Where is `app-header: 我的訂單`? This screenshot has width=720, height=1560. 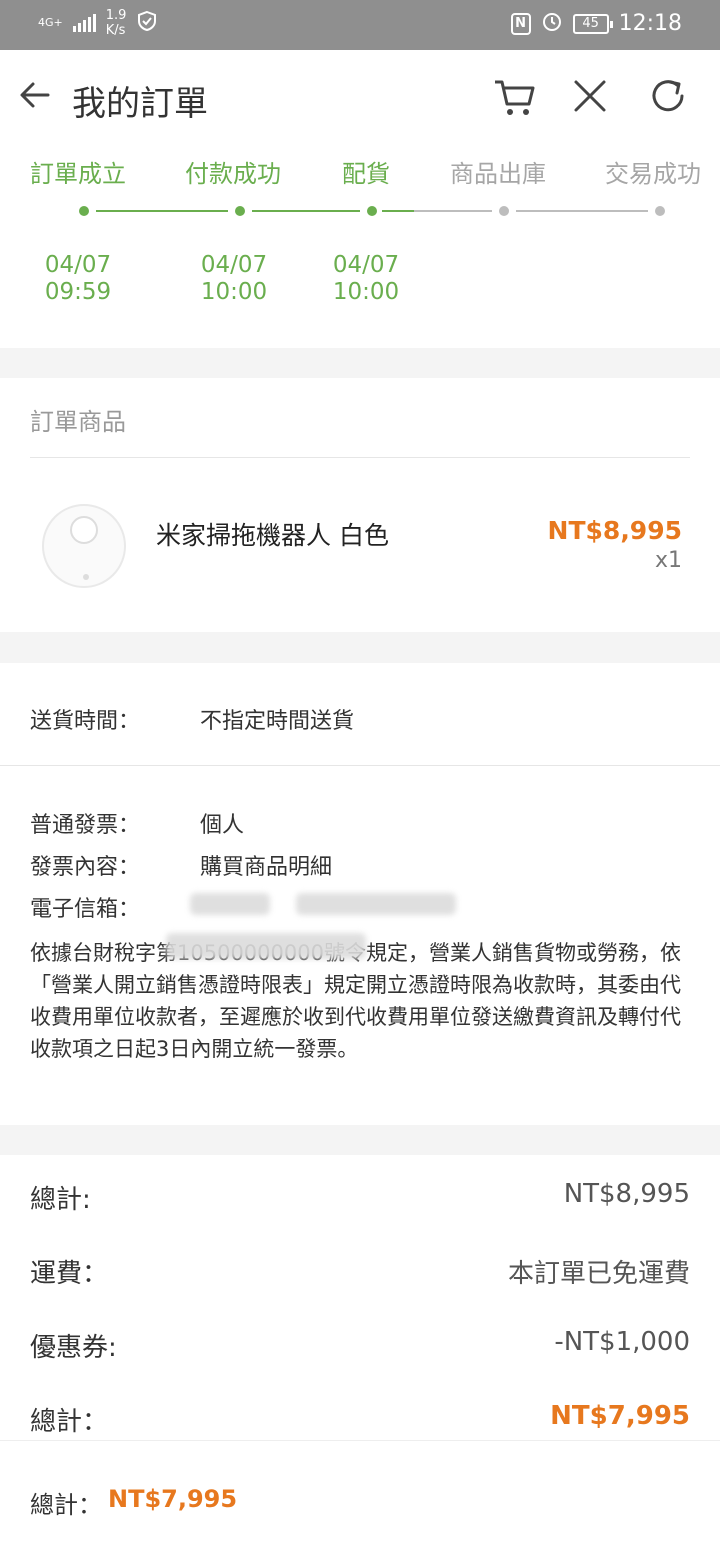
app-header: 我的訂單 is located at coordinates (360, 98).